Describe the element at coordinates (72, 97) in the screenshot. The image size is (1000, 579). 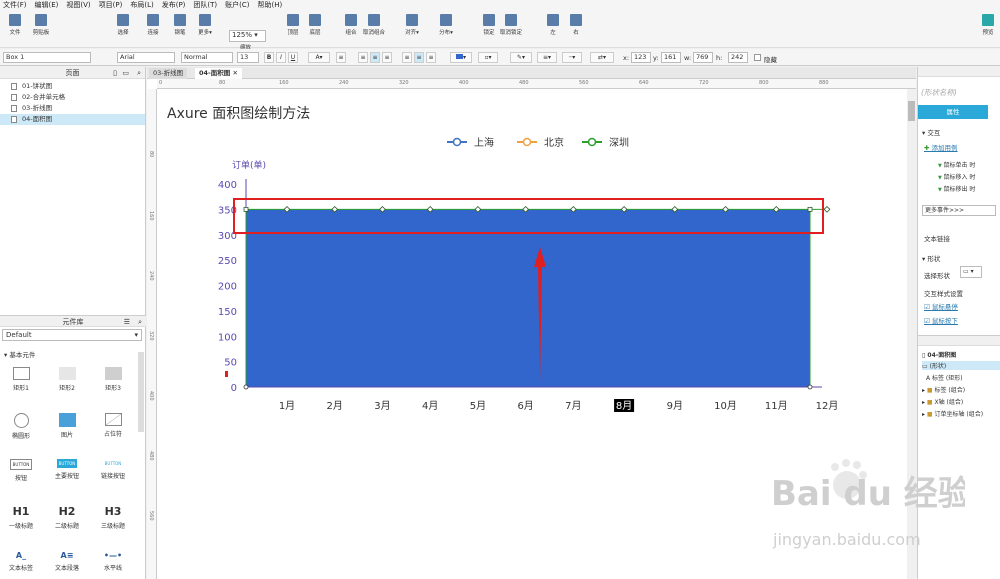
I see `page-item: 02-合并单元格` at that location.